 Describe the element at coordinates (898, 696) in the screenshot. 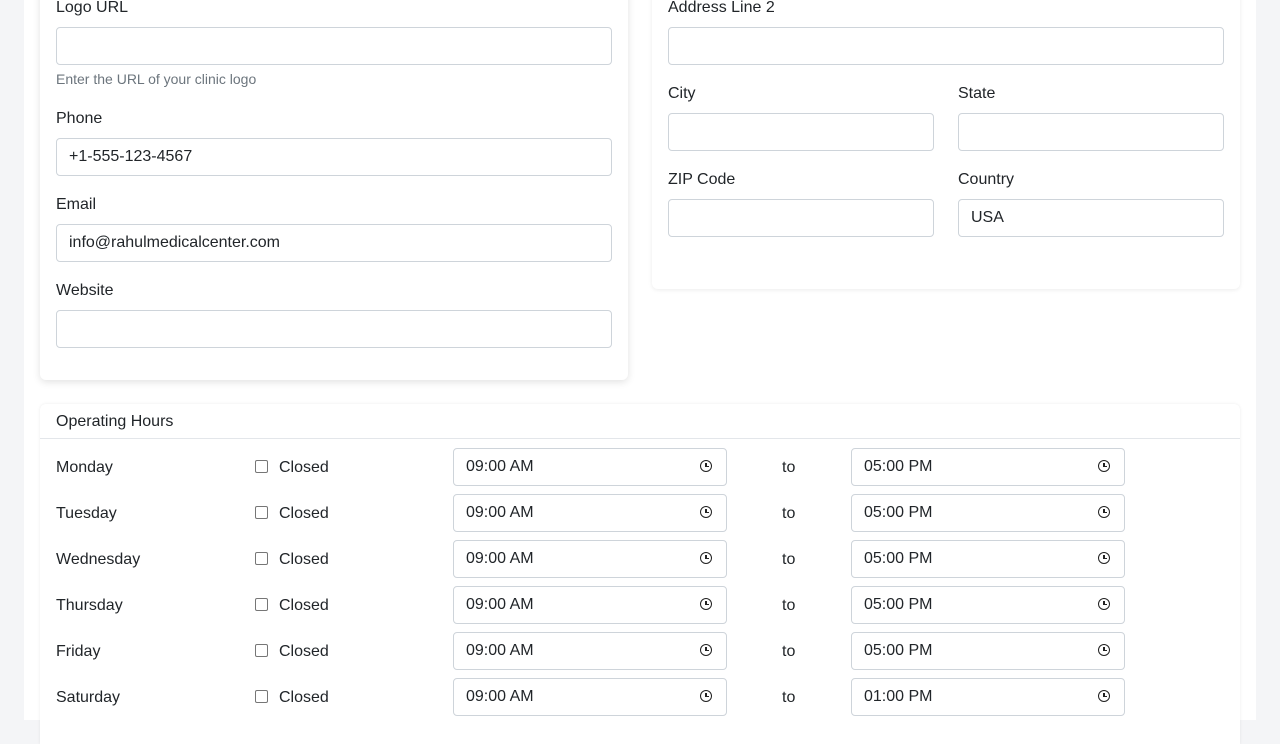

I see `close-time-value: 01:00 PM` at that location.